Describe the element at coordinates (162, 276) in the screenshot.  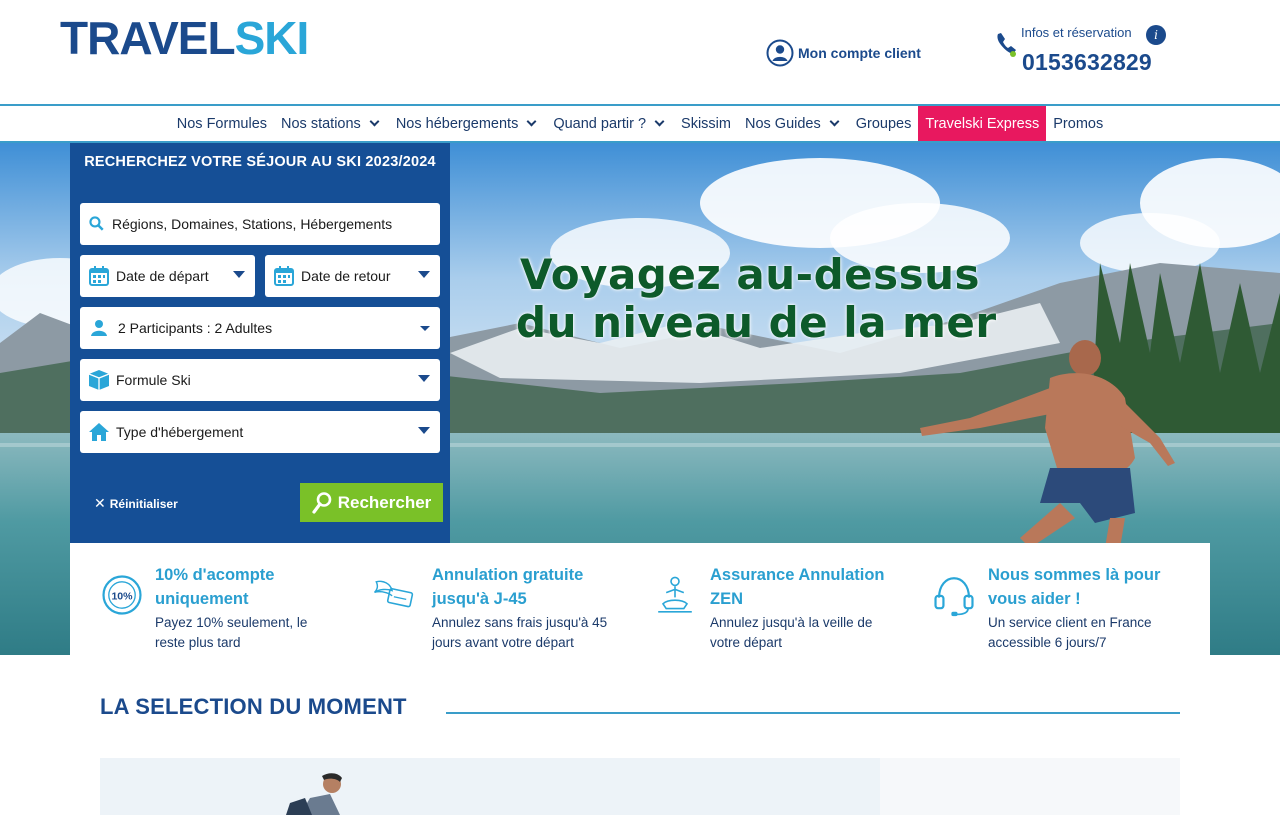
I see `date-depart-label: Date de départ` at that location.